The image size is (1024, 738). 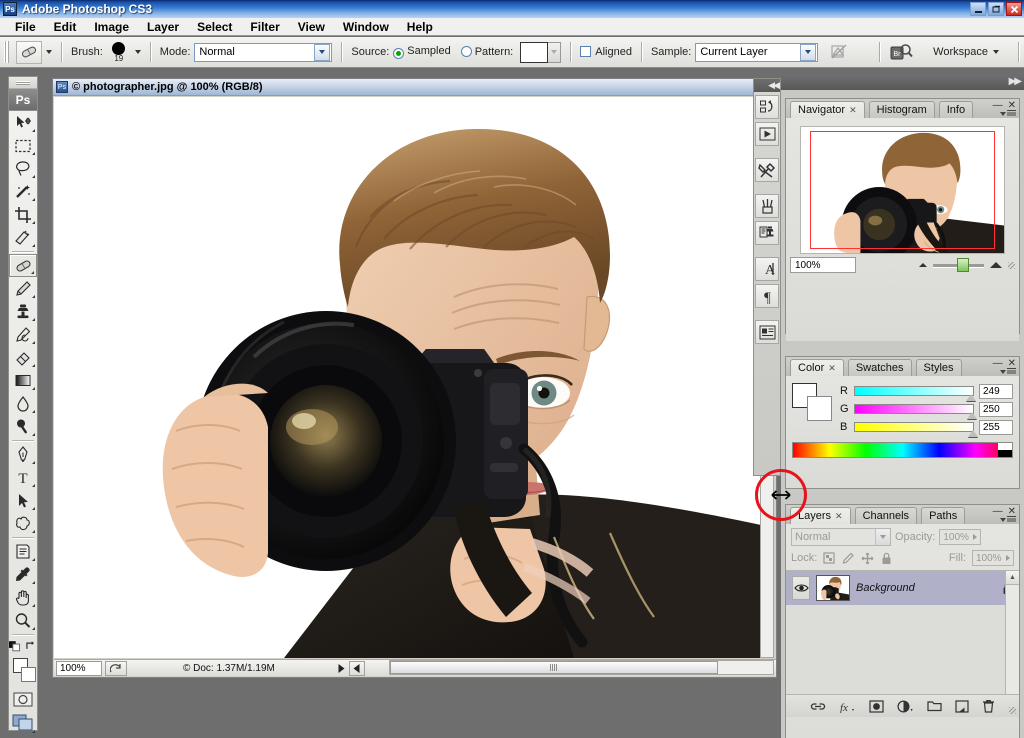 I want to click on navigator-view-box, so click(x=902, y=190).